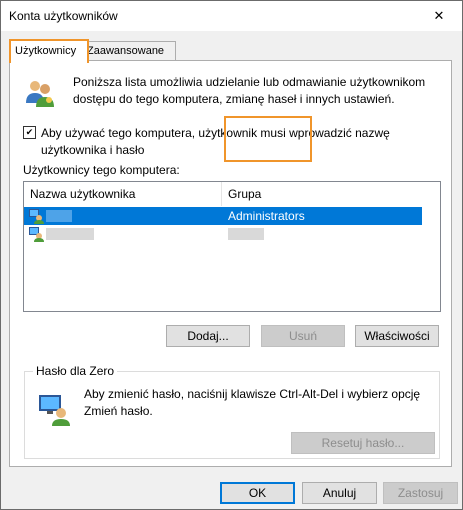  What do you see at coordinates (231, 16) in the screenshot?
I see `title-bar: Konta użytkowników ✕` at bounding box center [231, 16].